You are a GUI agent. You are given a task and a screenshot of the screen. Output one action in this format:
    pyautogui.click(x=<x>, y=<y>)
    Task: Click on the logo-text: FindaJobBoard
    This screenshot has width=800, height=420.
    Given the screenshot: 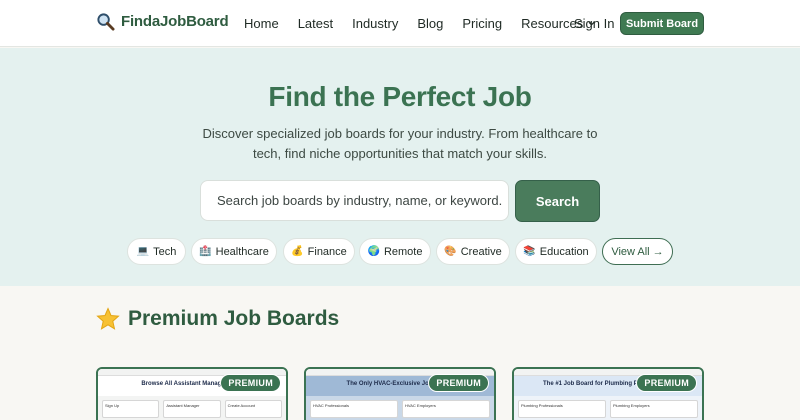 What is the action you would take?
    pyautogui.click(x=175, y=21)
    